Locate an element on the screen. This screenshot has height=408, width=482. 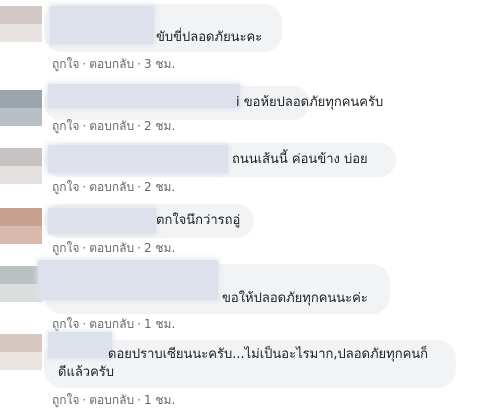
comment-bubble: i ขอห้ยปลอดภัยทุกคนครับ is located at coordinates (213, 102).